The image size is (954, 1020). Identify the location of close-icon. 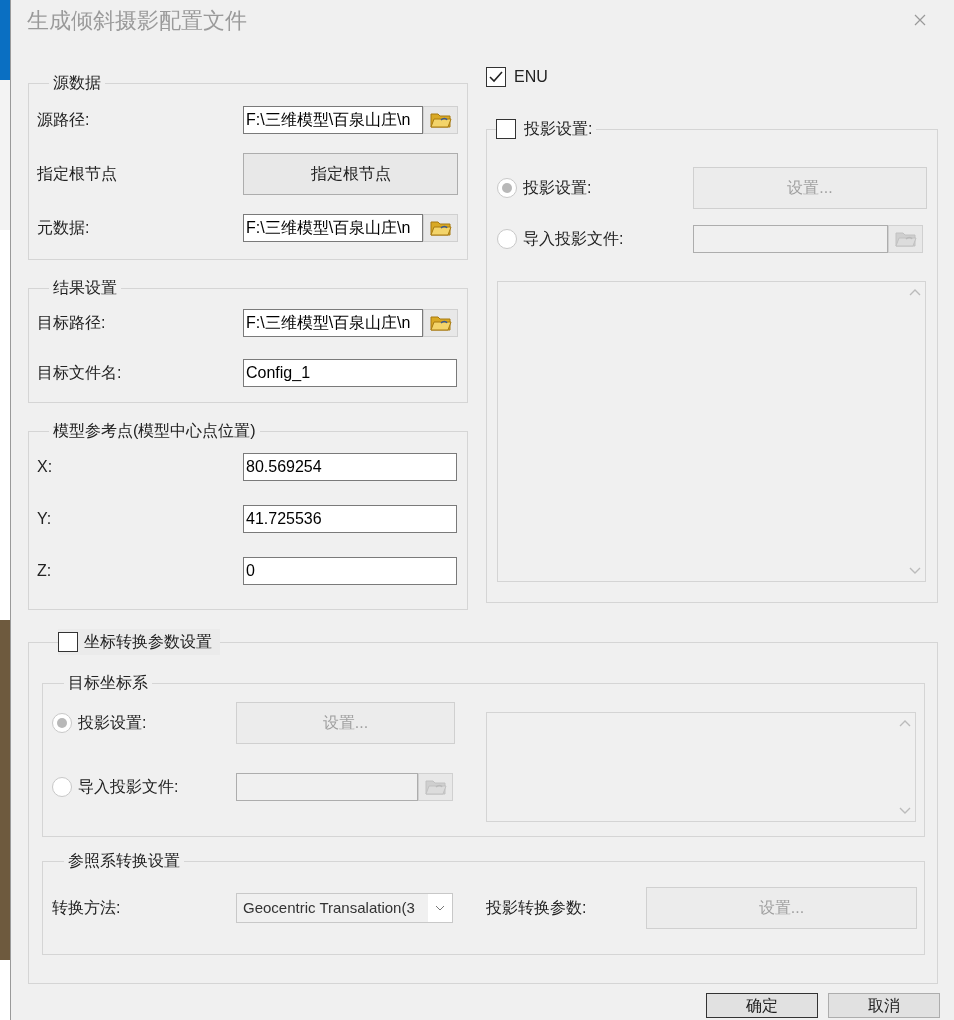
(920, 20).